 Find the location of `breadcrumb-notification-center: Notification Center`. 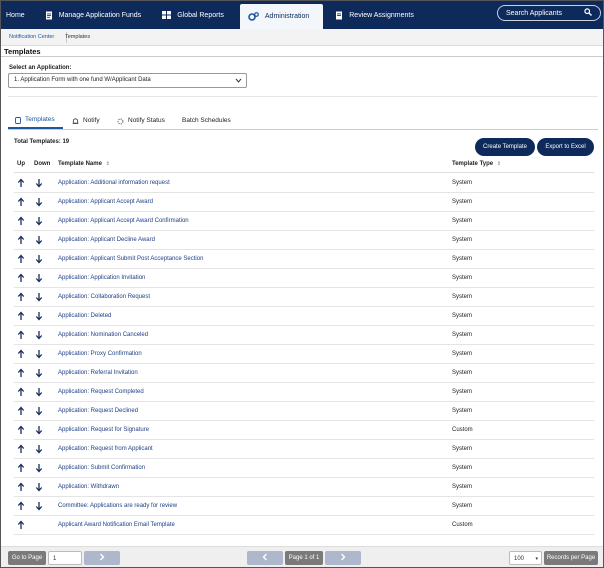

breadcrumb-notification-center: Notification Center is located at coordinates (36, 37).